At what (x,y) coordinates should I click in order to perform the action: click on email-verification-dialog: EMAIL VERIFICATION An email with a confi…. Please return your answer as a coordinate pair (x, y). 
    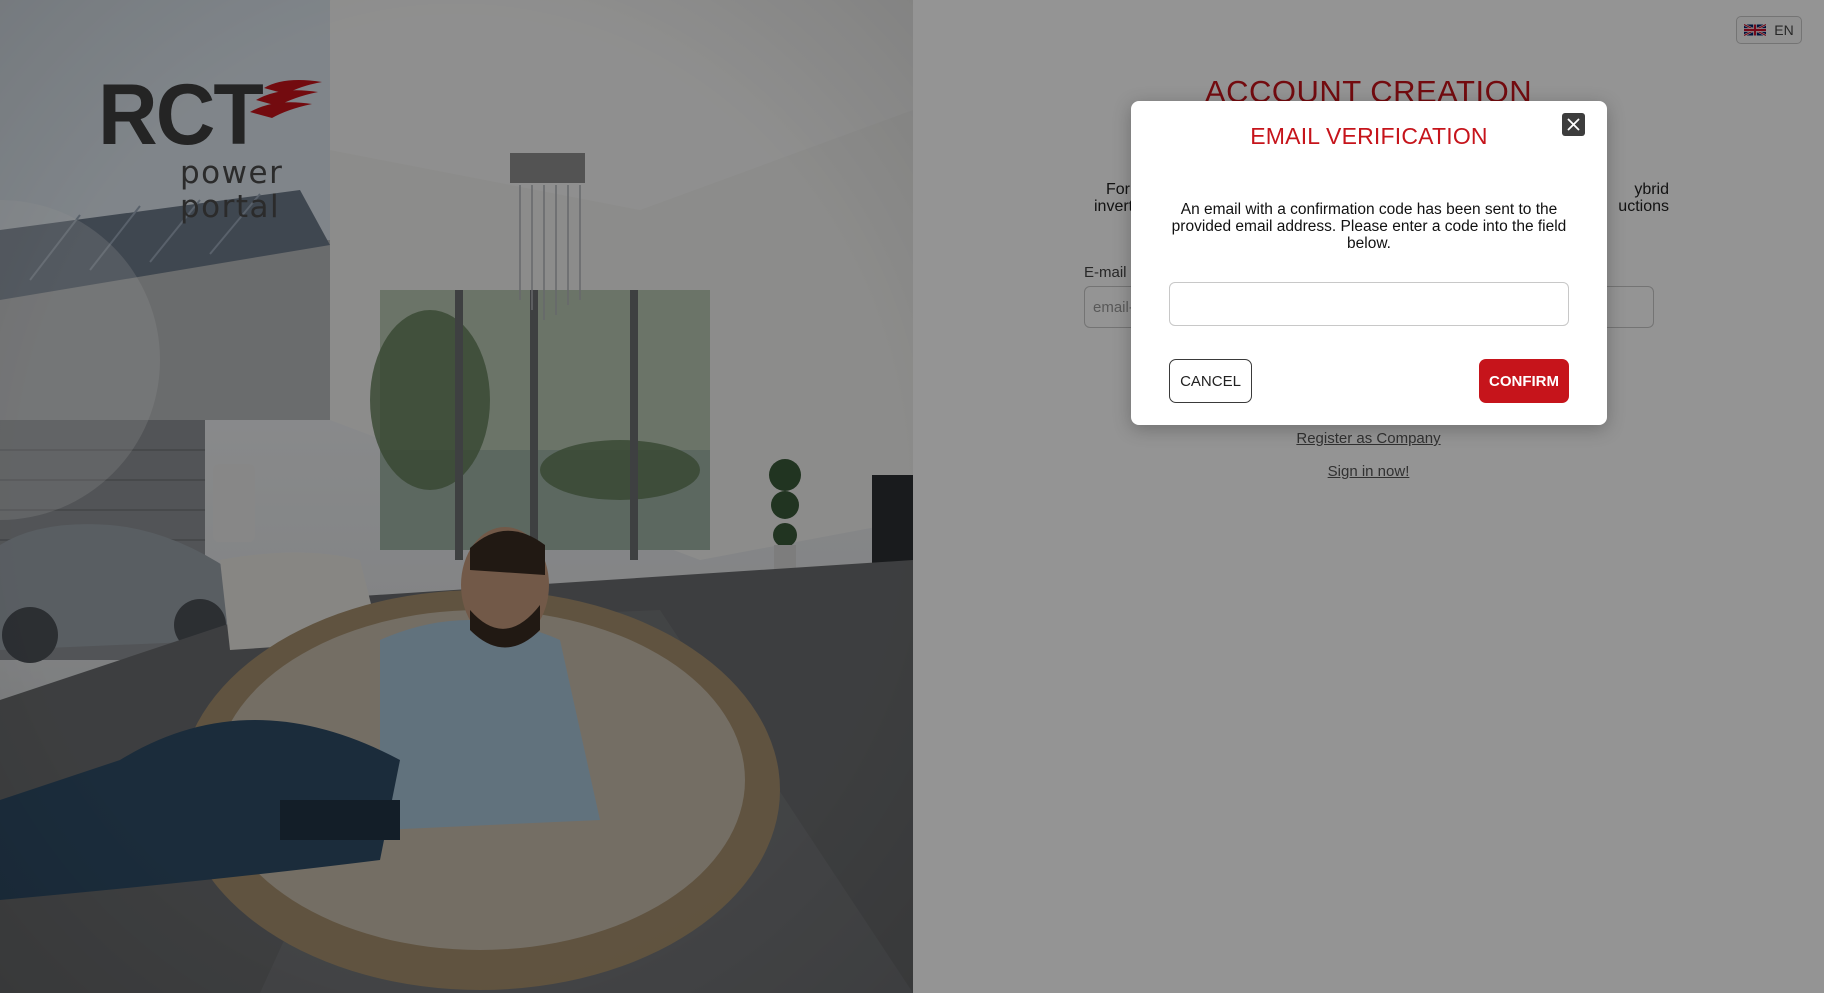
    Looking at the image, I should click on (1369, 263).